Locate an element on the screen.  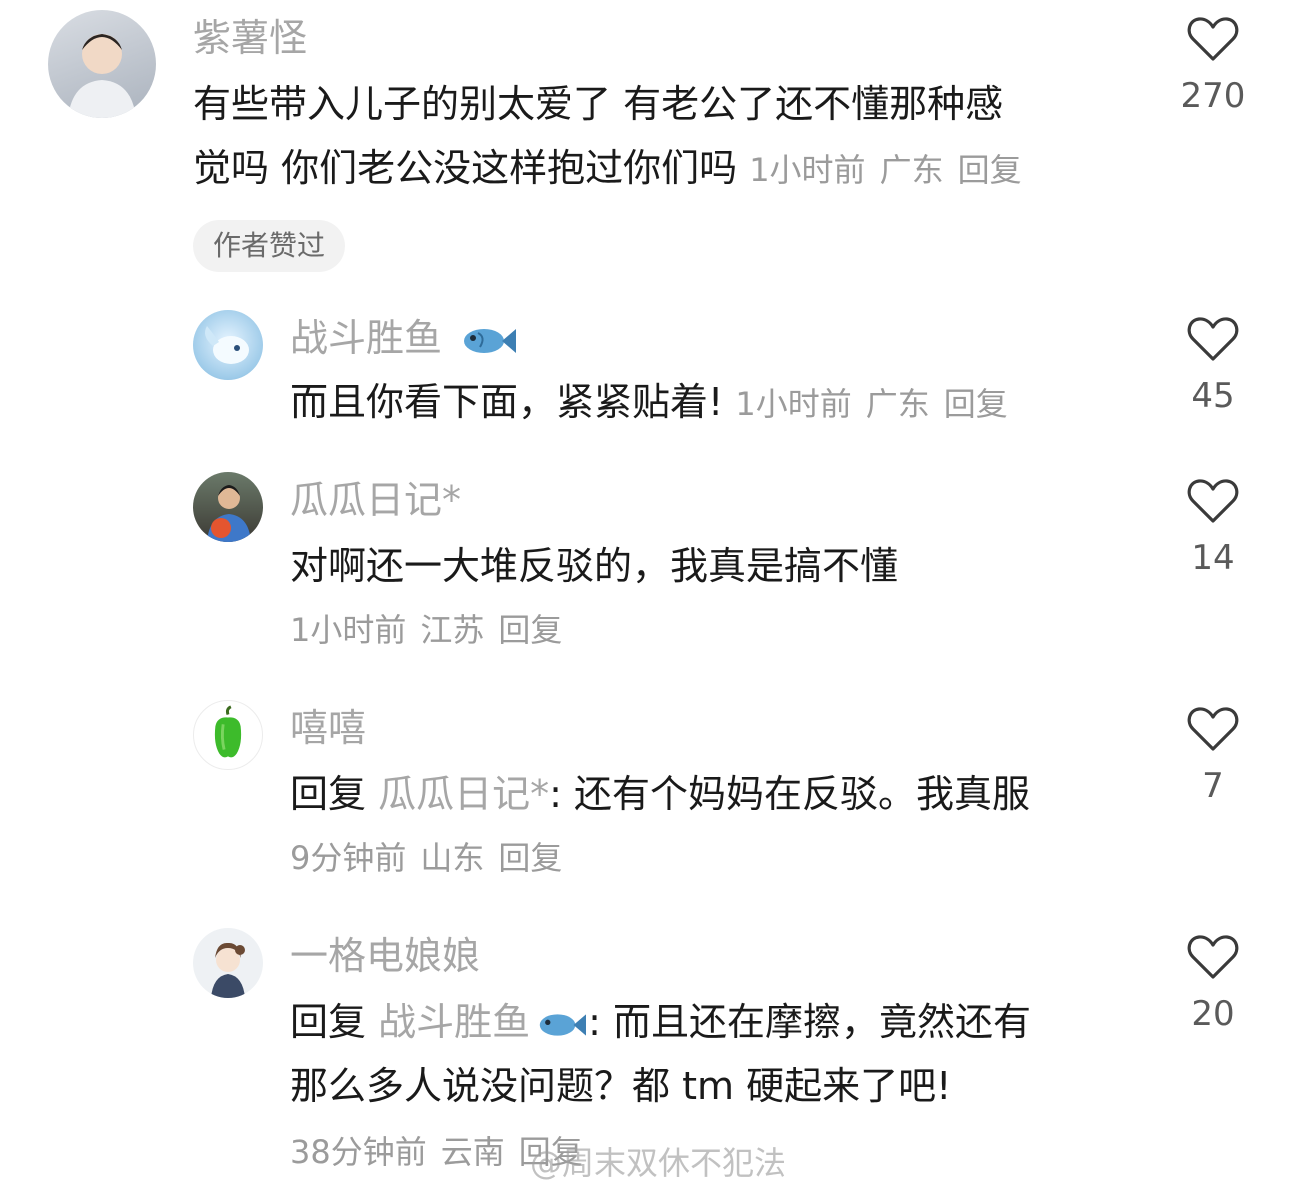
comment-text-line: 有些带入儿子的别太爱了 有老公了还不懂那种感 is located at coordinates (598, 104).